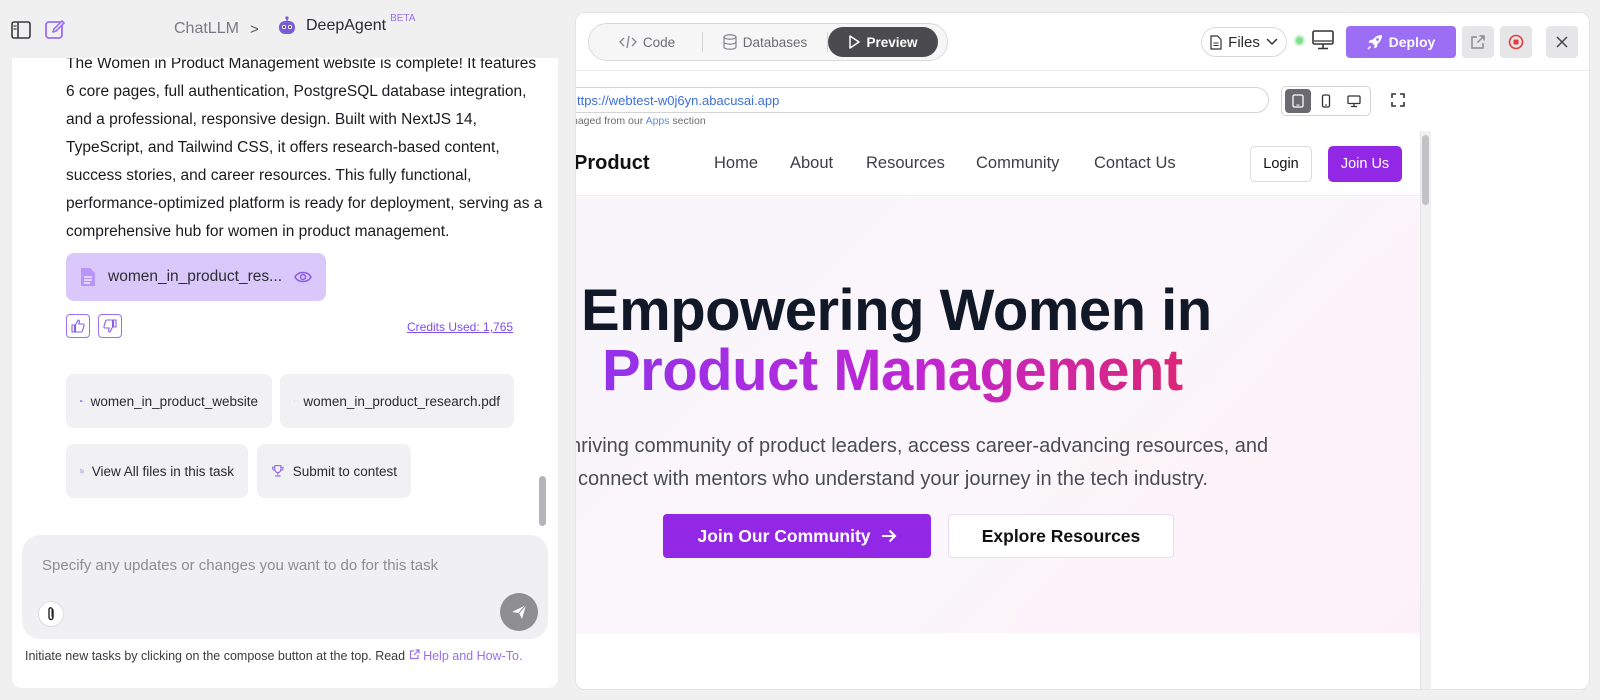 Image resolution: width=1600 pixels, height=700 pixels. Describe the element at coordinates (1299, 40) in the screenshot. I see `status-indicator` at that location.